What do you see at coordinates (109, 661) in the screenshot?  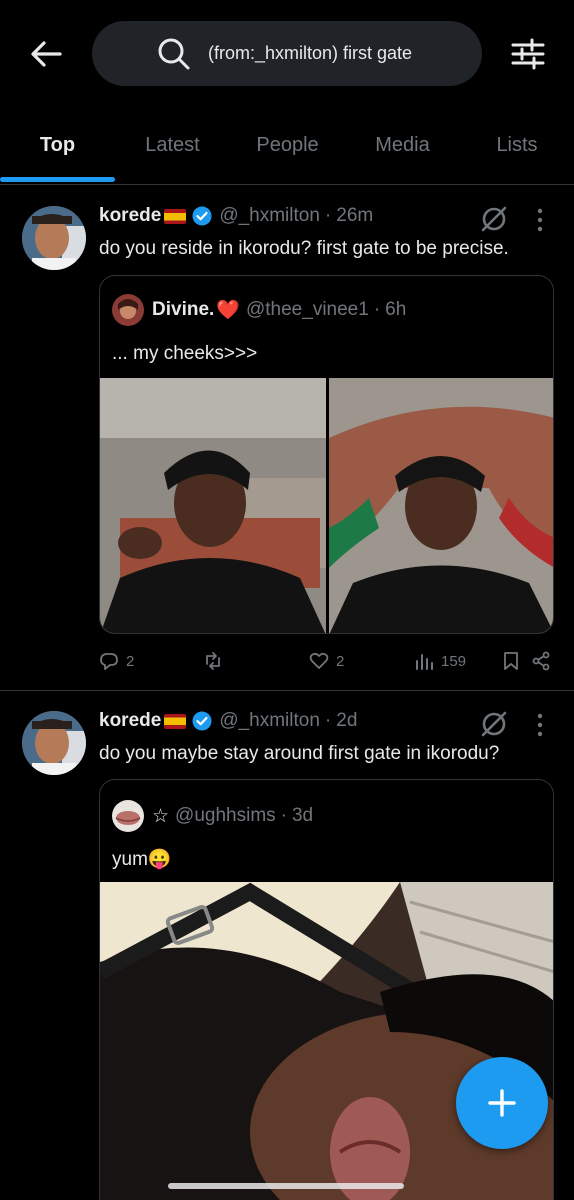 I see `reply-icon` at bounding box center [109, 661].